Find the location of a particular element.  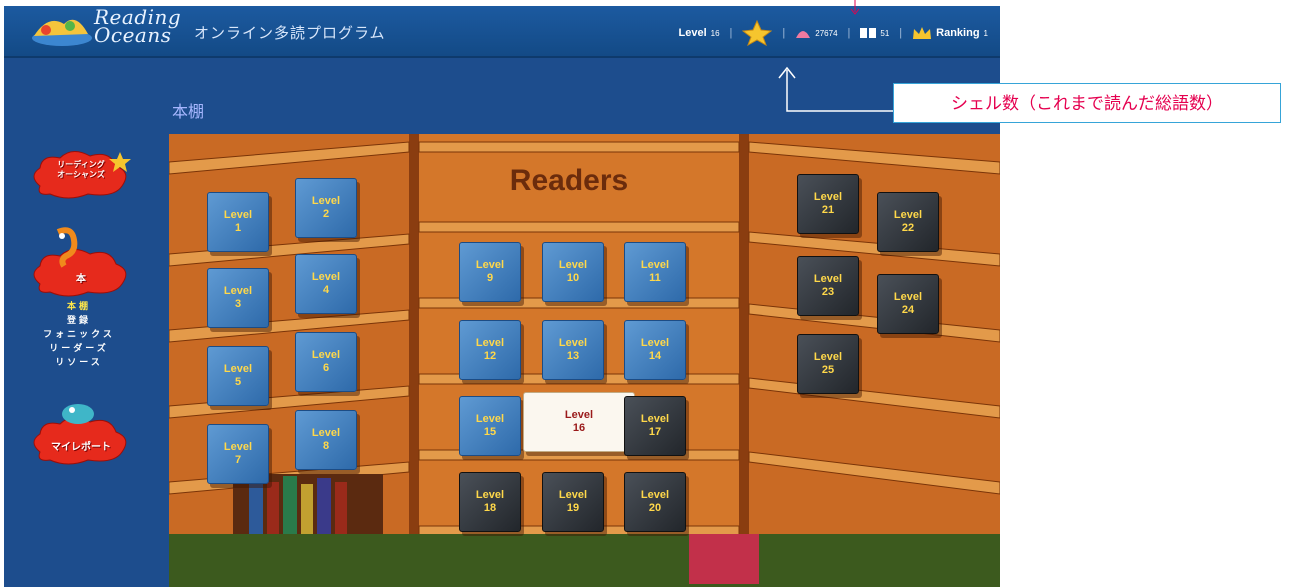

my-report-label: マイレポート is located at coordinates (81, 447).